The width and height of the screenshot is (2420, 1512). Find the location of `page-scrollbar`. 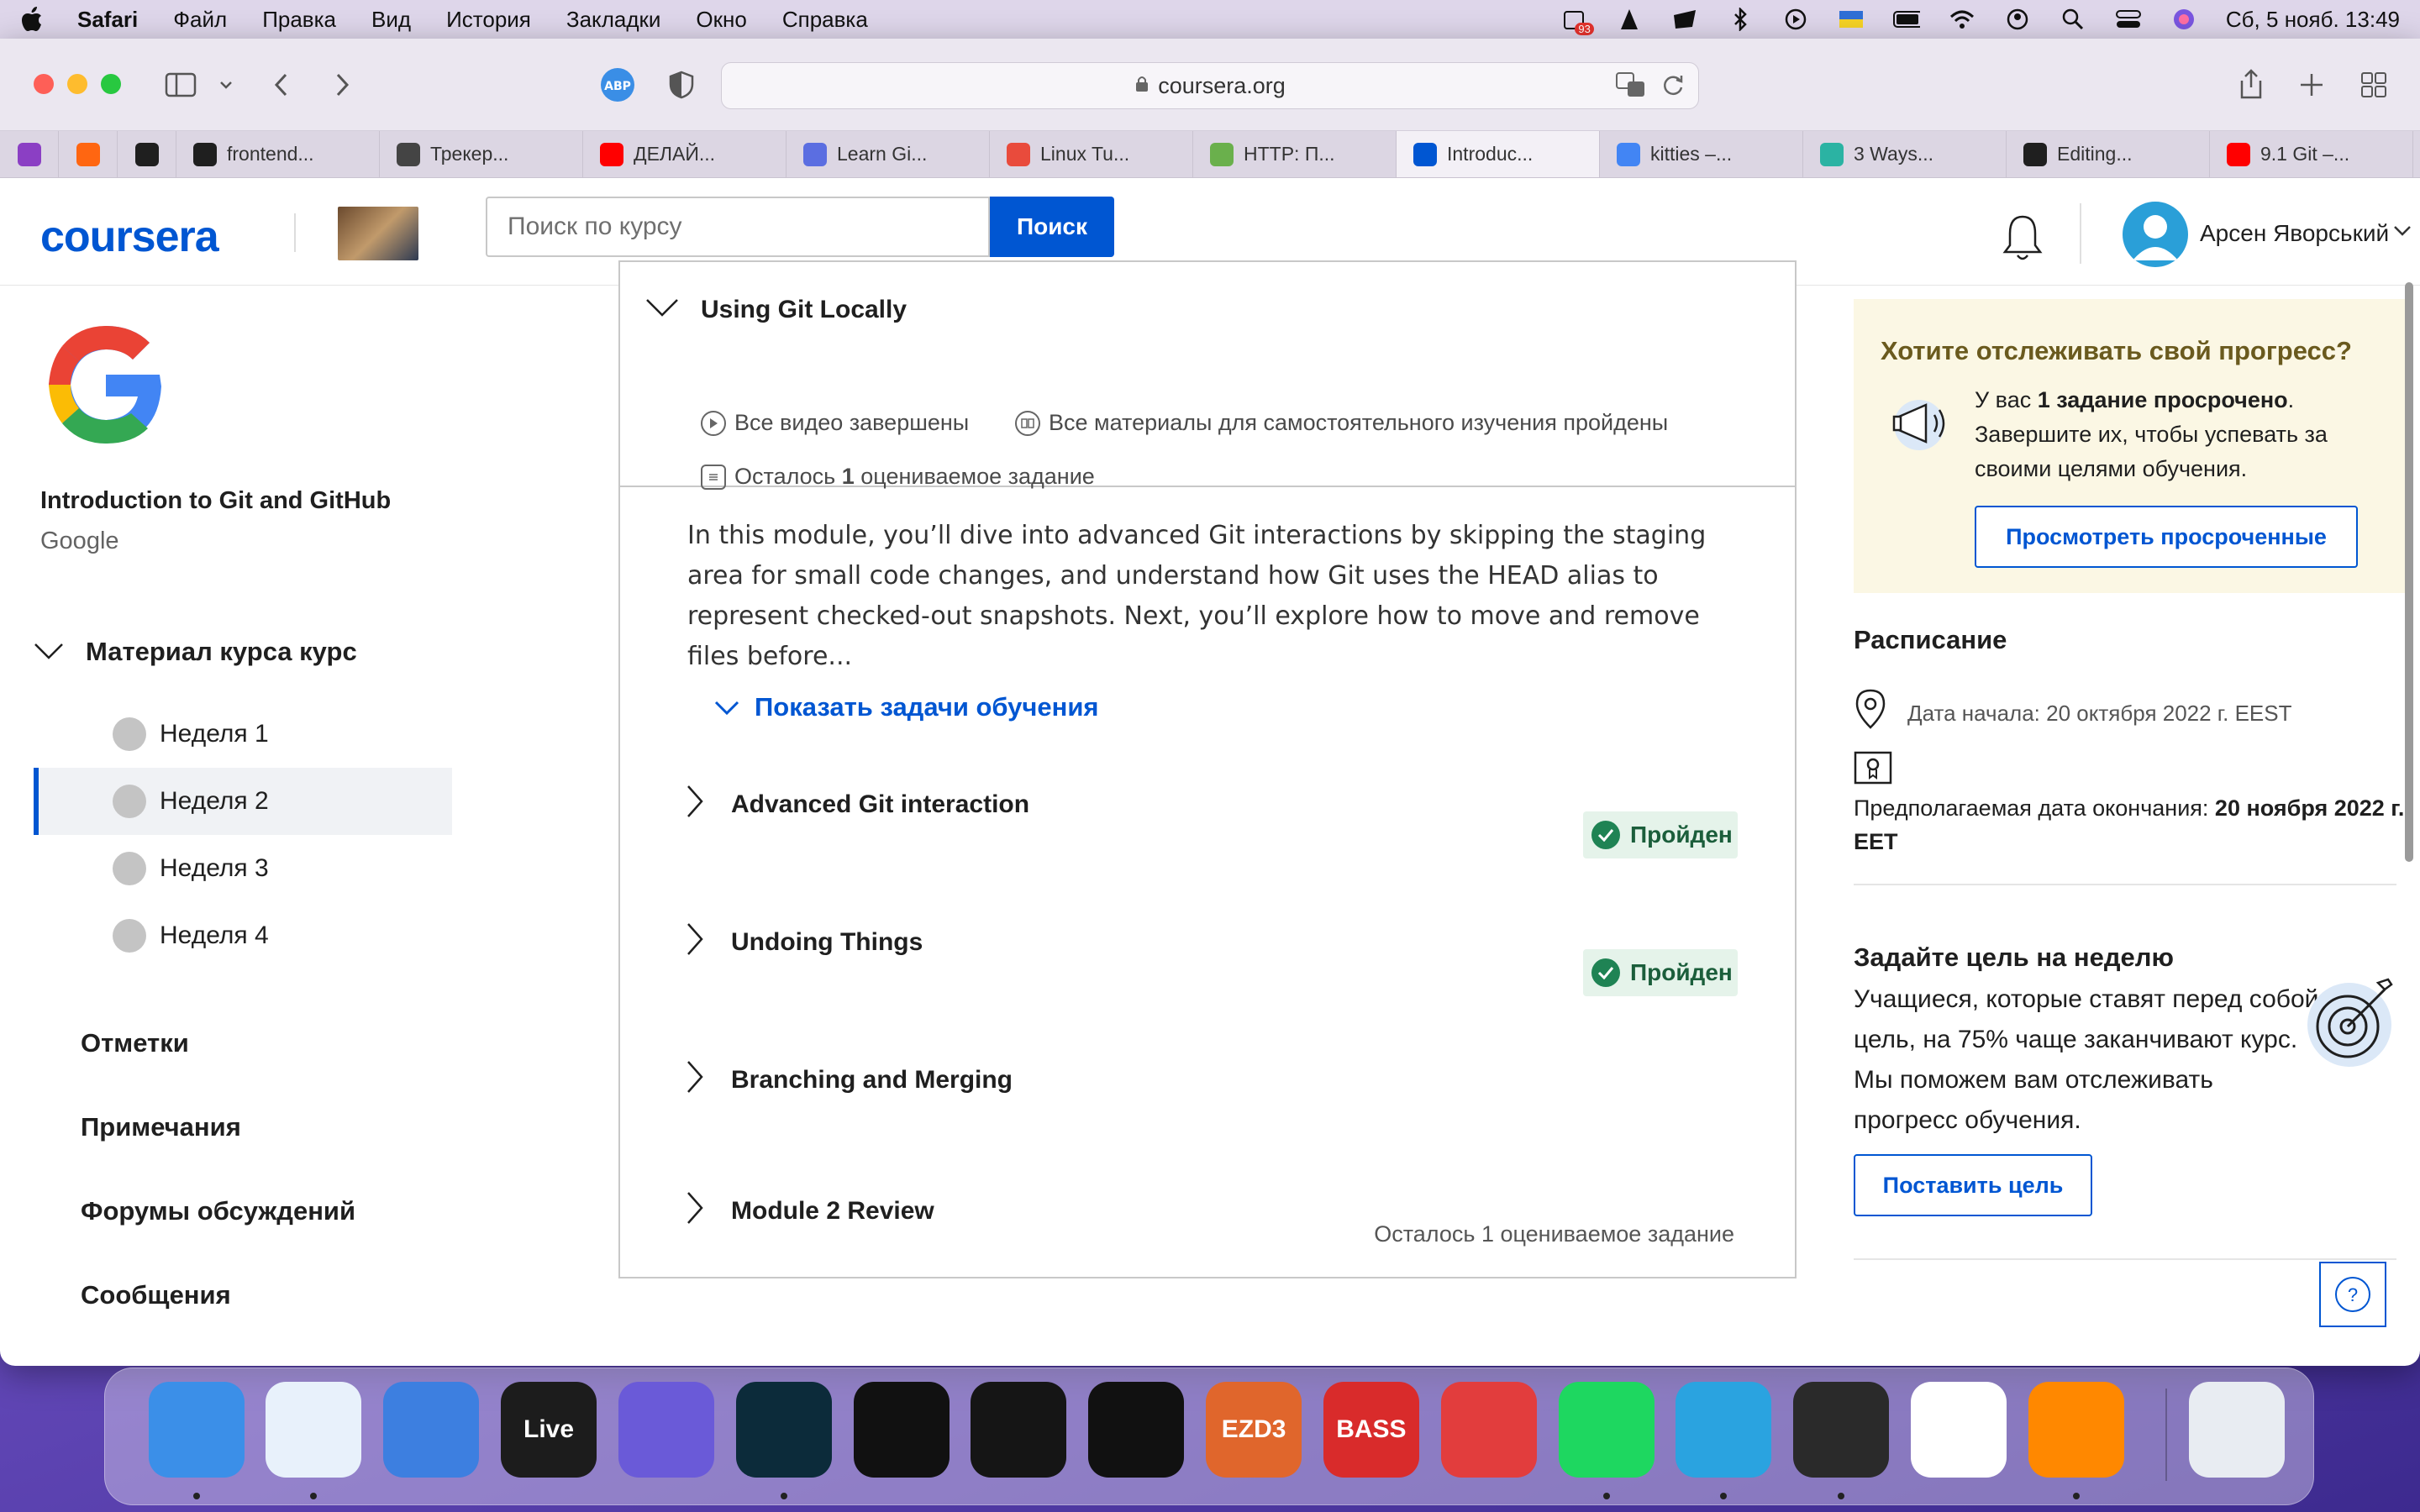

page-scrollbar is located at coordinates (2409, 572).